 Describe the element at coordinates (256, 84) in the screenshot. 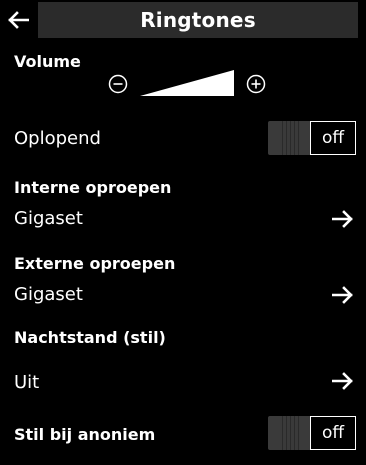

I see `circle-plus-icon` at that location.